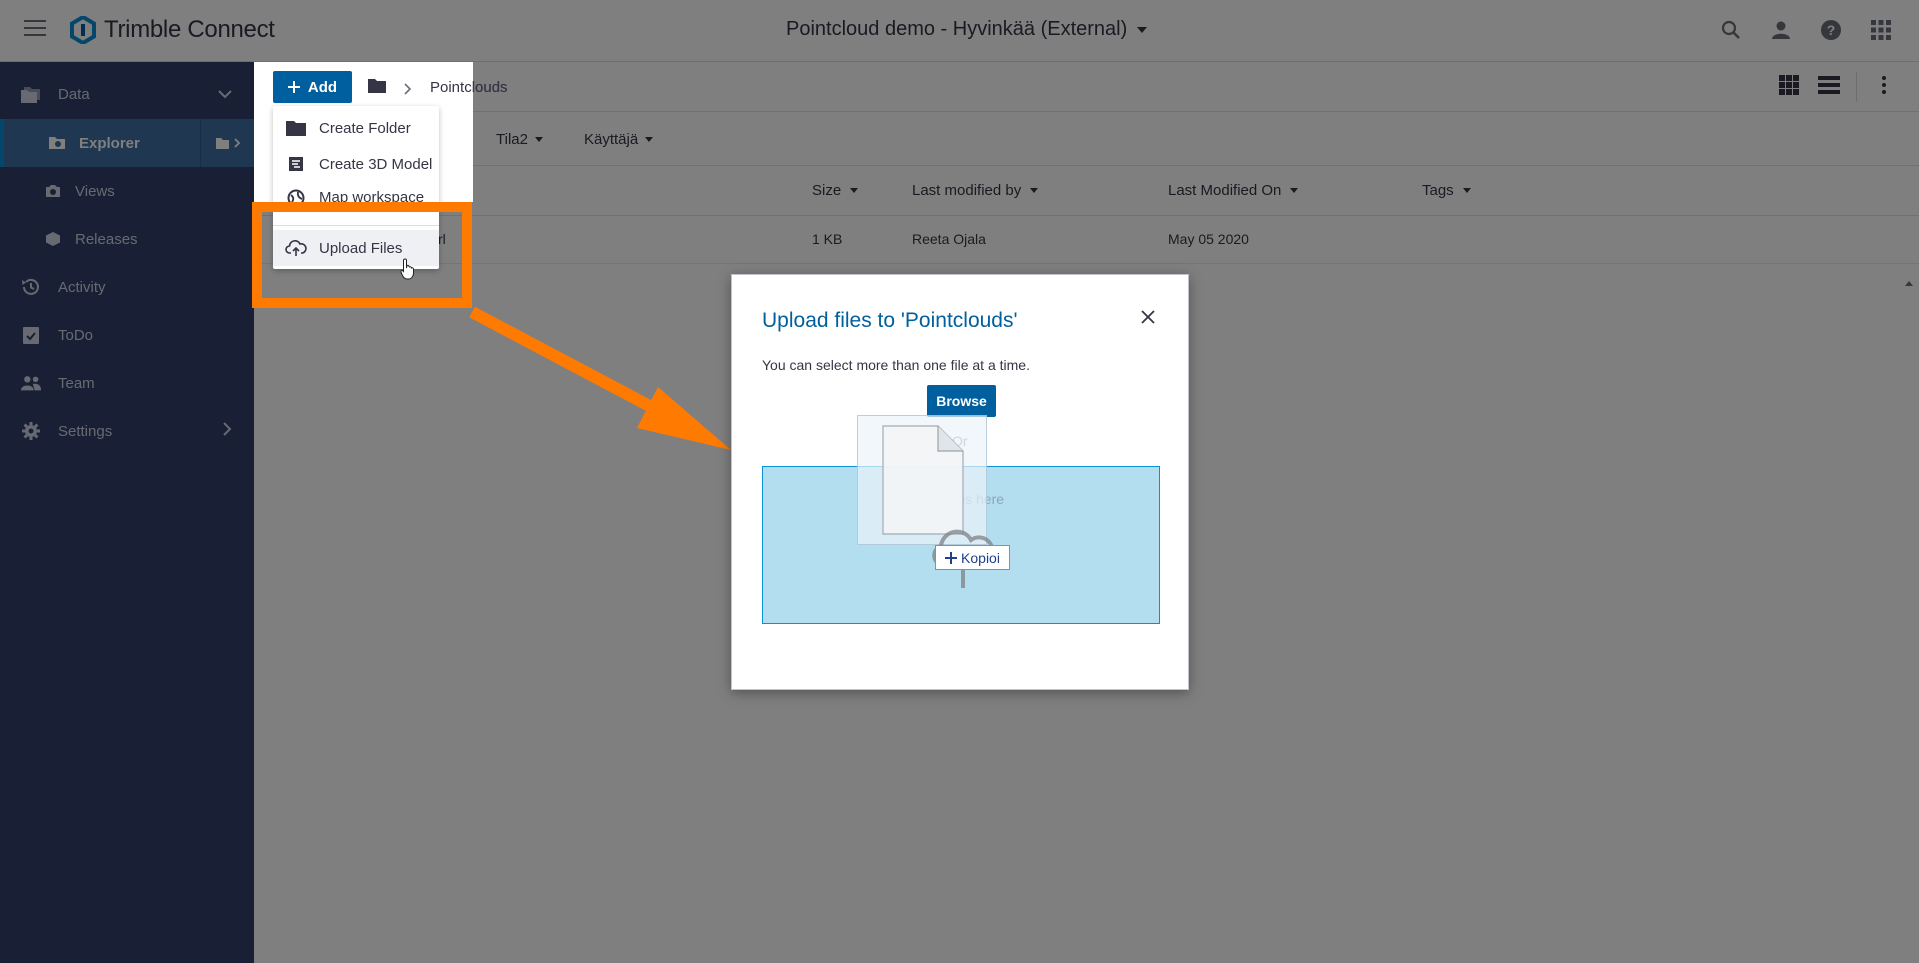  I want to click on add-button-active: Add, so click(312, 87).